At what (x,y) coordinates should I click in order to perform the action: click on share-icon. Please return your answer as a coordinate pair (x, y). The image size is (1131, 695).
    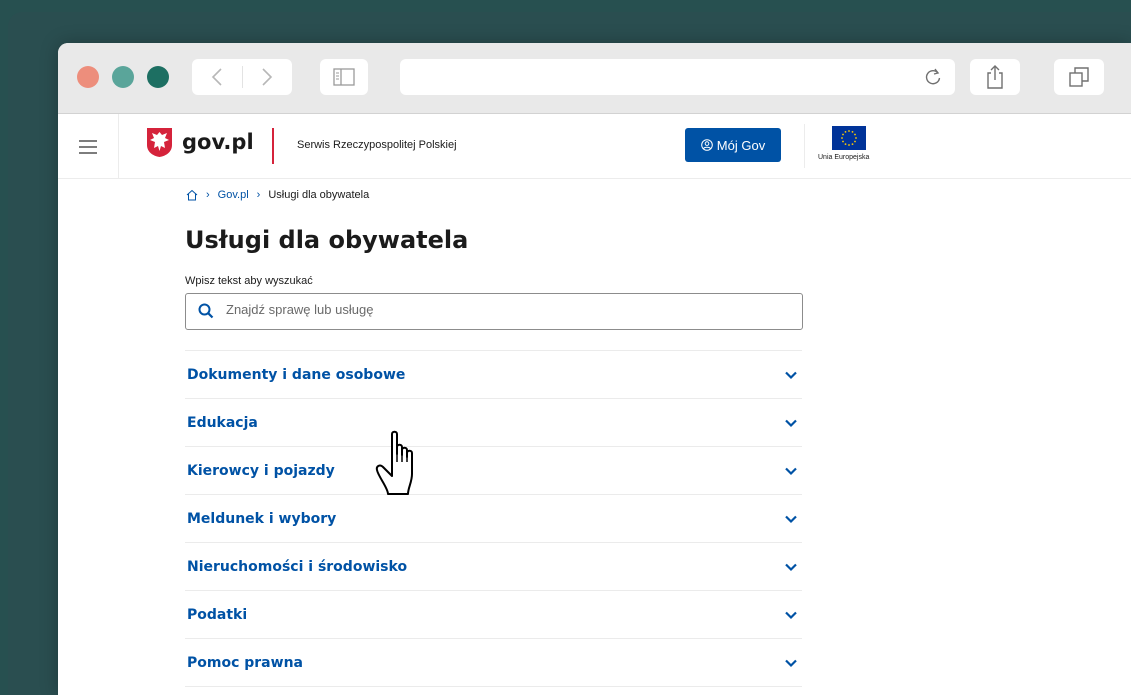
    Looking at the image, I should click on (995, 77).